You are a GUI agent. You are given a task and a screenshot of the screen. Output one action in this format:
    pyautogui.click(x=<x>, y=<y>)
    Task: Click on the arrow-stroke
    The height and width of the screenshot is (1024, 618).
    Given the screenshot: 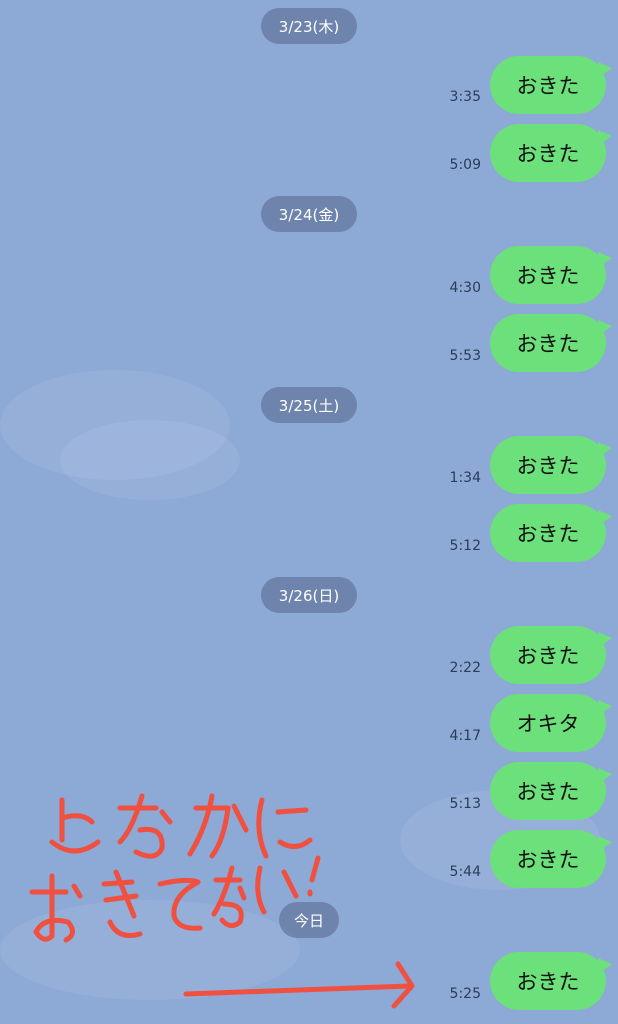 What is the action you would take?
    pyautogui.click(x=298, y=990)
    